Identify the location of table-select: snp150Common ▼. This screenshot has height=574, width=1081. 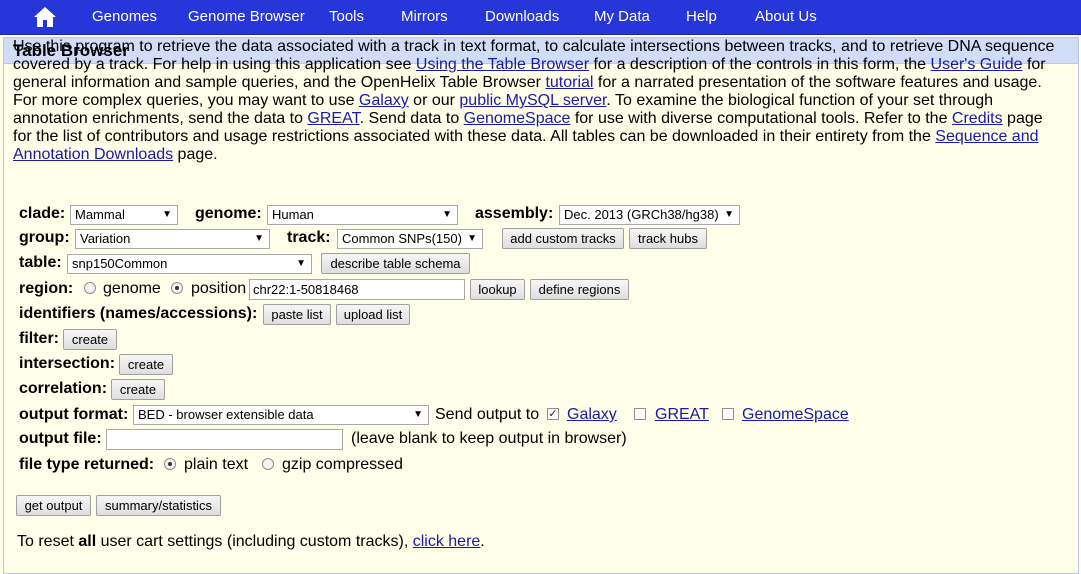
(189, 264).